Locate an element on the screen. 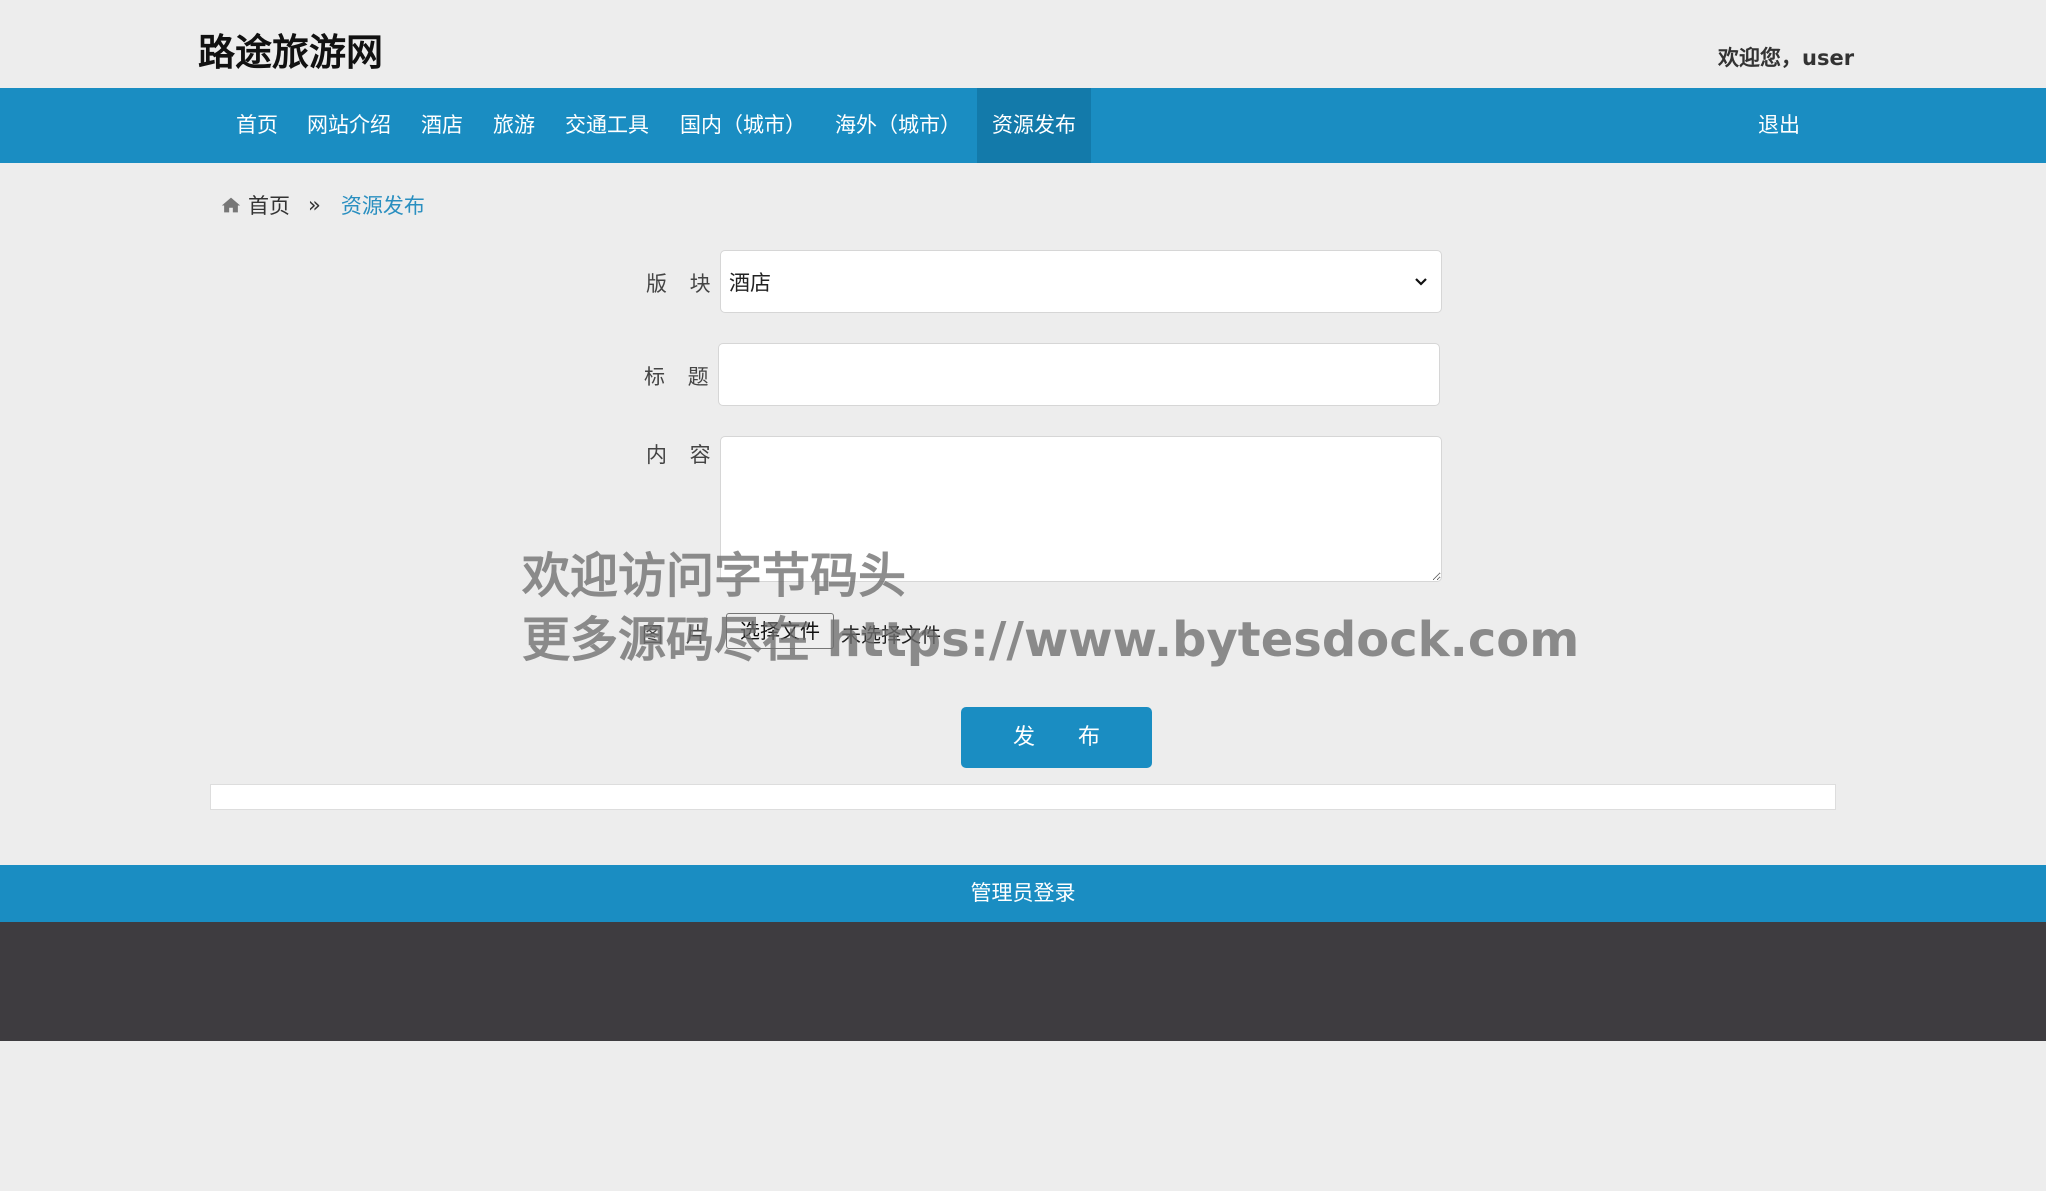 This screenshot has width=2046, height=1191. site-header: 路途旅游网 欢迎您，user is located at coordinates (1023, 44).